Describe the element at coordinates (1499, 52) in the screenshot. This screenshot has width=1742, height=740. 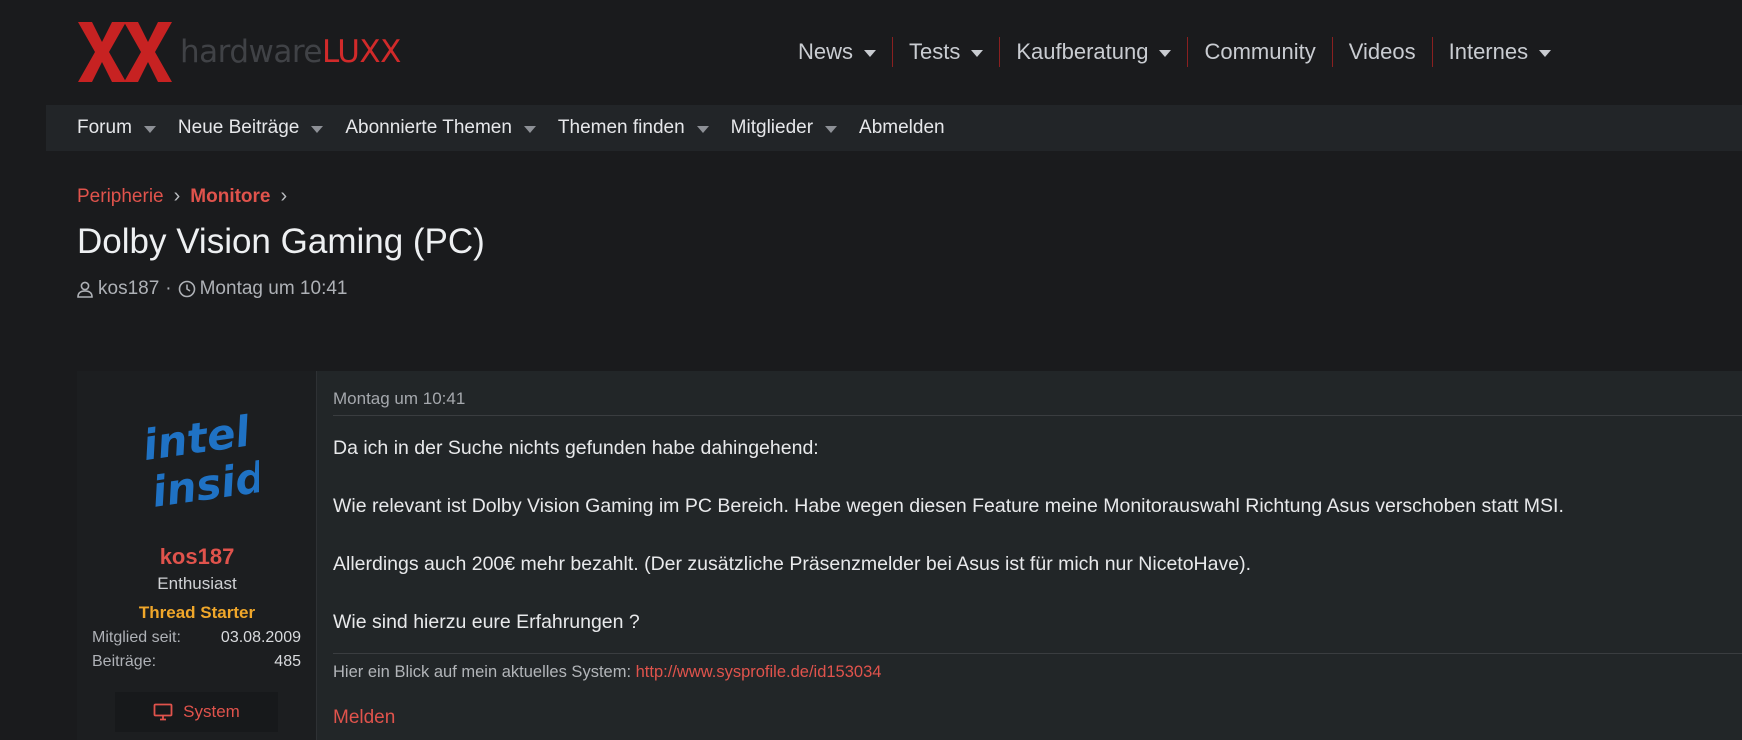
I see `main-nav-internes: Internes` at that location.